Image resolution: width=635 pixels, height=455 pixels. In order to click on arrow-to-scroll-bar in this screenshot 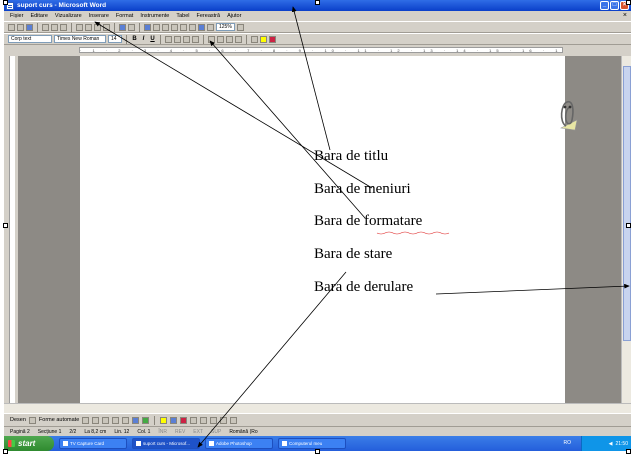, I will do `click(532, 289)`.